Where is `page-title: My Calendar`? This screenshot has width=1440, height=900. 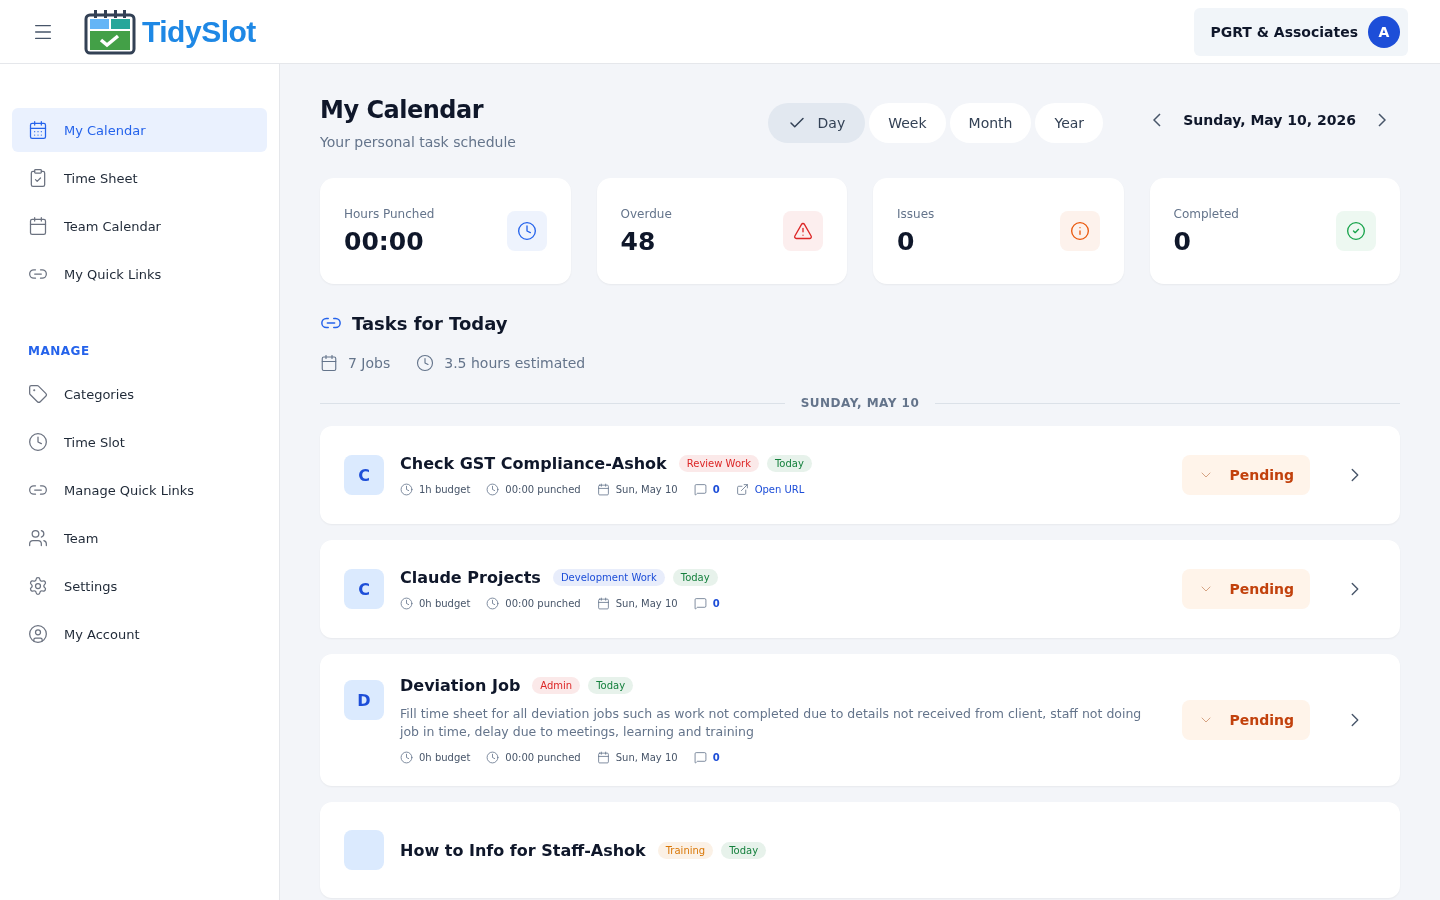 page-title: My Calendar is located at coordinates (402, 110).